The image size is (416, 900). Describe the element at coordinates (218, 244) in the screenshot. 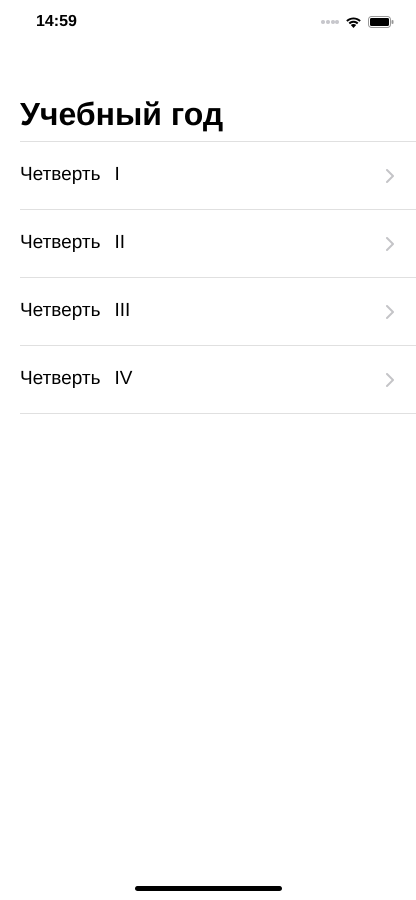

I see `list-row: Четверть II` at that location.